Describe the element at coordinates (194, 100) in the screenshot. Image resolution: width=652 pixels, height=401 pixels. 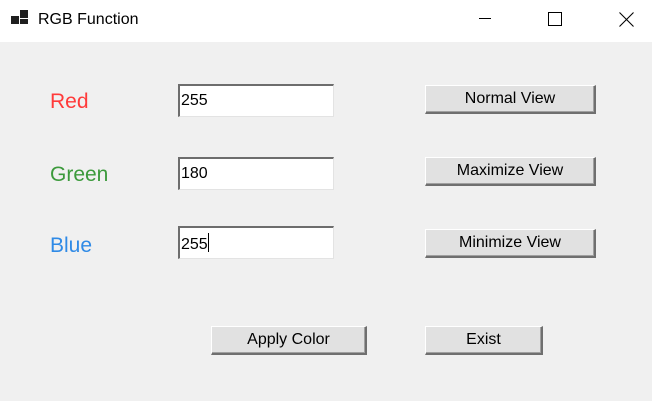
I see `red-input-value: 255` at that location.